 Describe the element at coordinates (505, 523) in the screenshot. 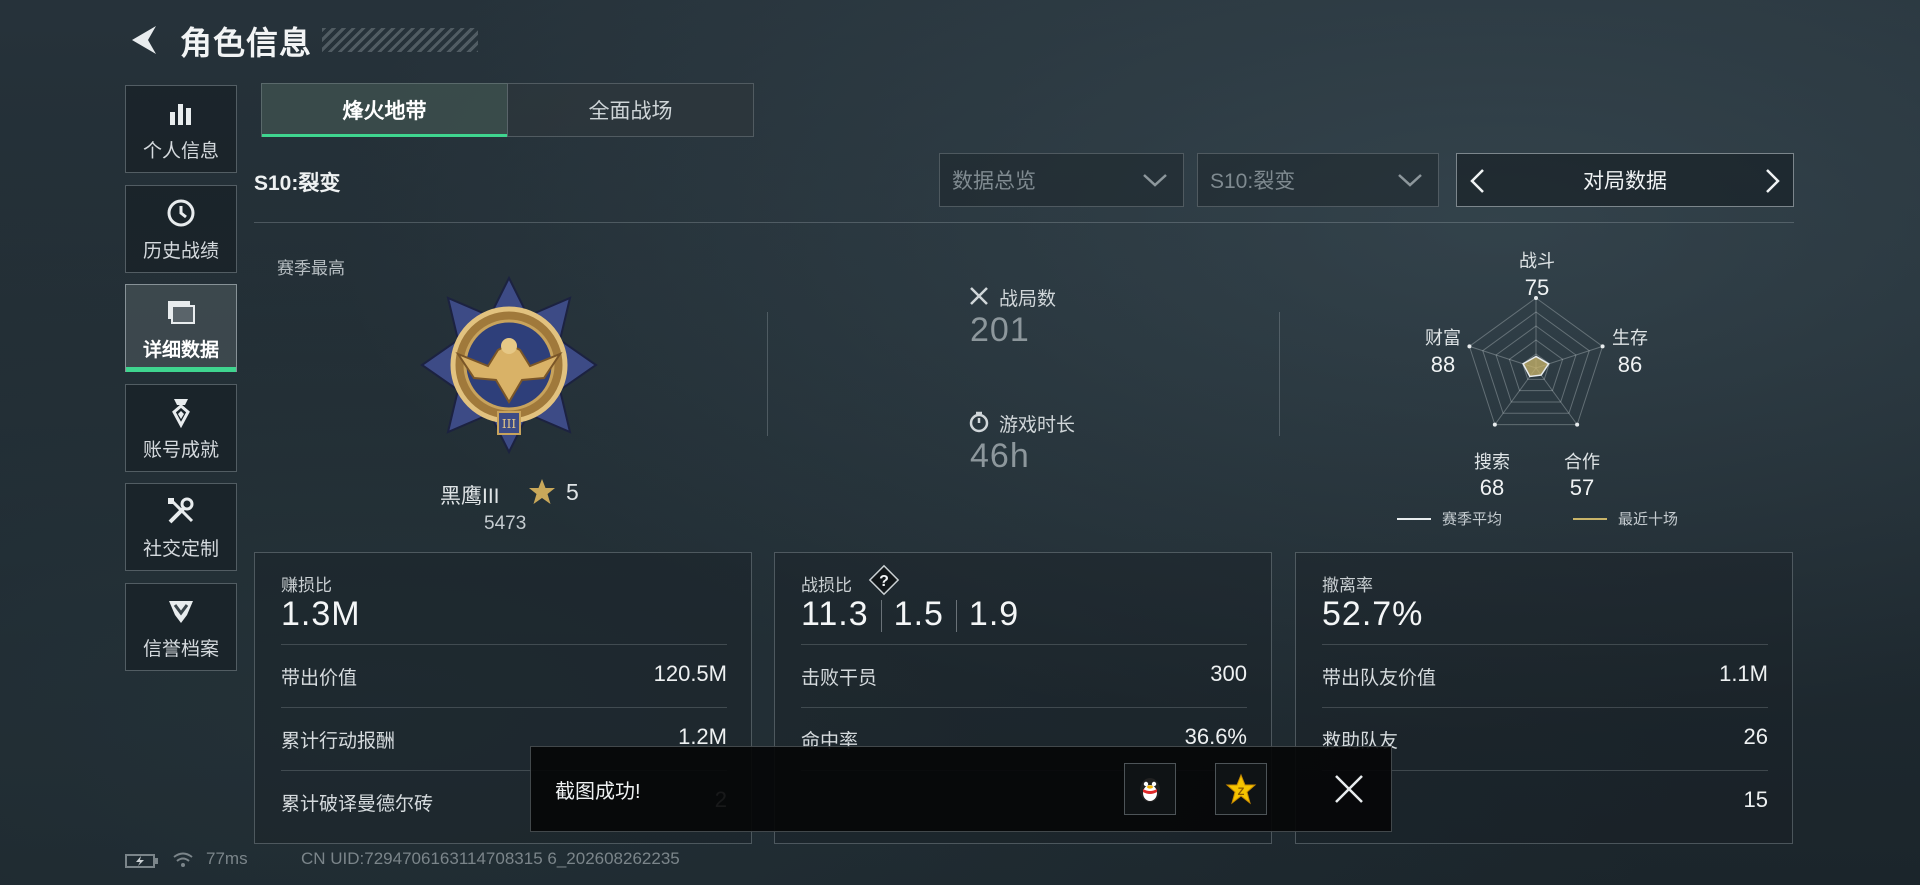

I see `rank-score: 5473` at that location.